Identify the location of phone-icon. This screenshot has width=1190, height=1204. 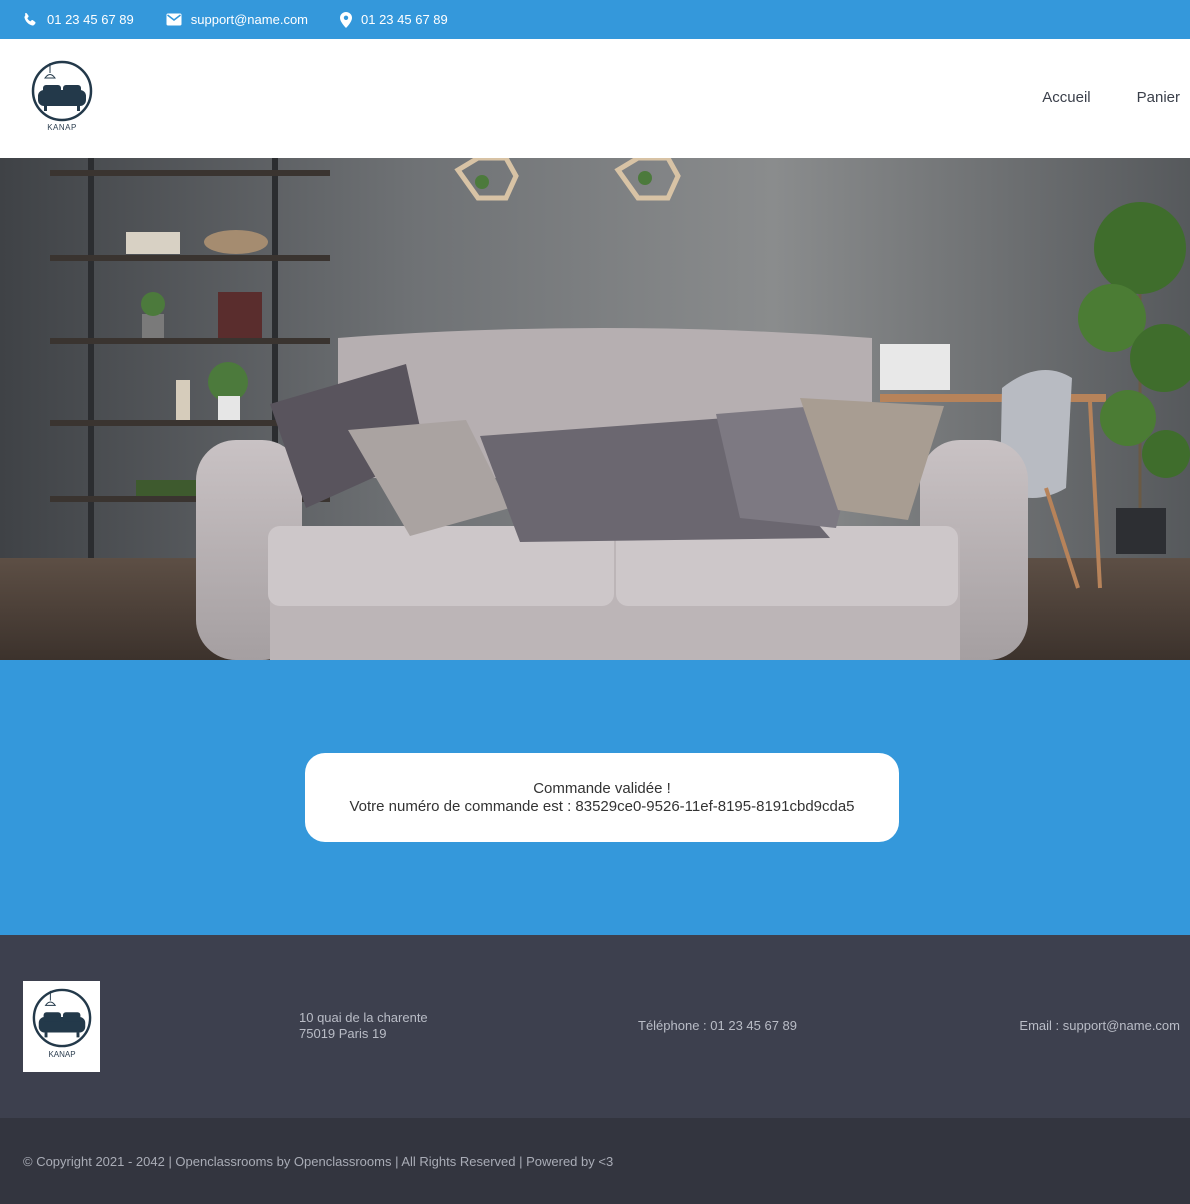
(30, 19).